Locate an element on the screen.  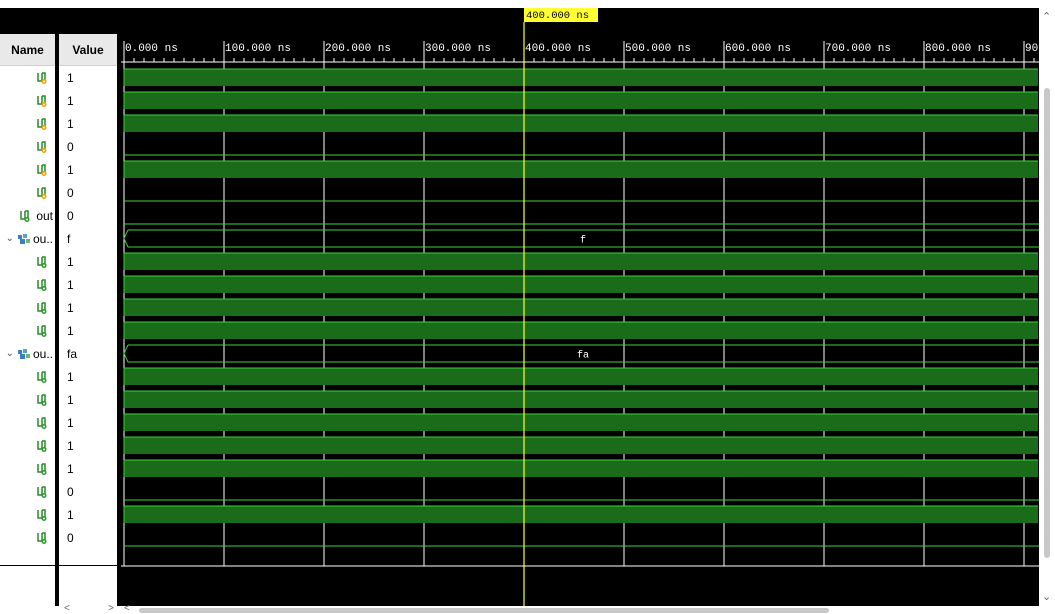
vertical-scrollbar: ⌃ ⌄ is located at coordinates (1047, 307).